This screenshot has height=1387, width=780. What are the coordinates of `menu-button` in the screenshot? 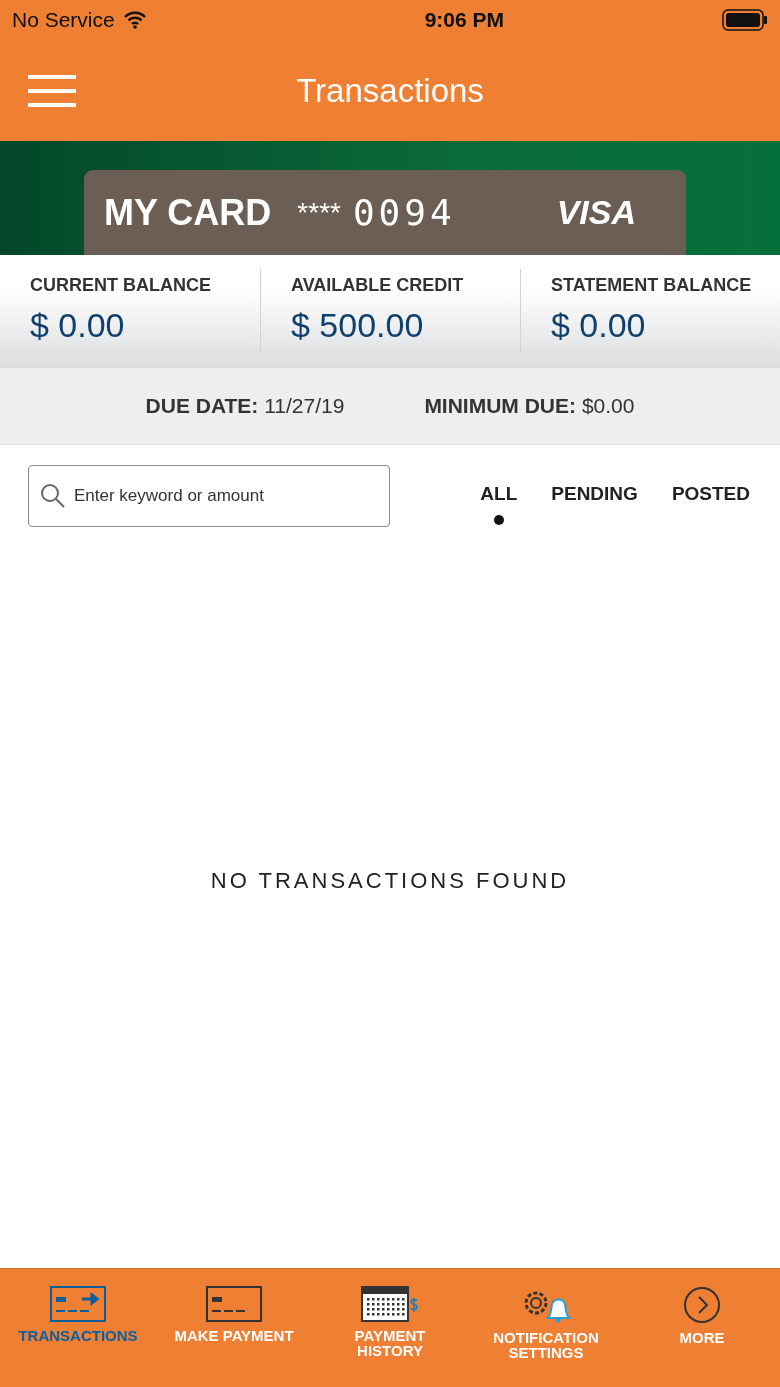 It's located at (52, 90).